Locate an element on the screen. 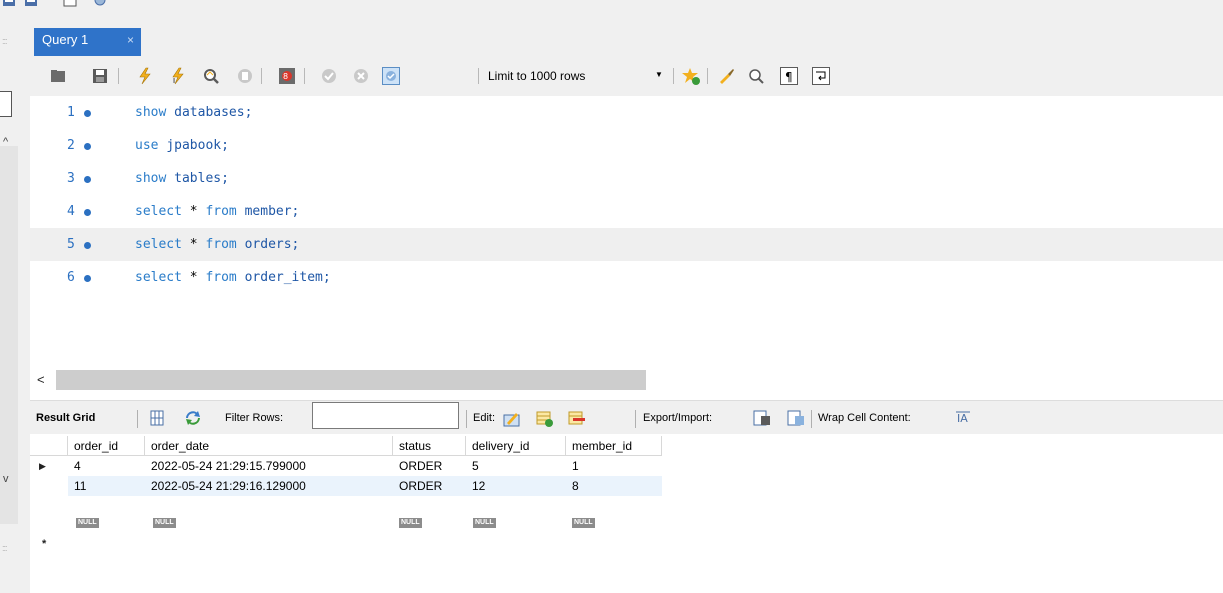 This screenshot has width=1223, height=593. column-header-order-id: order_id is located at coordinates (106, 446).